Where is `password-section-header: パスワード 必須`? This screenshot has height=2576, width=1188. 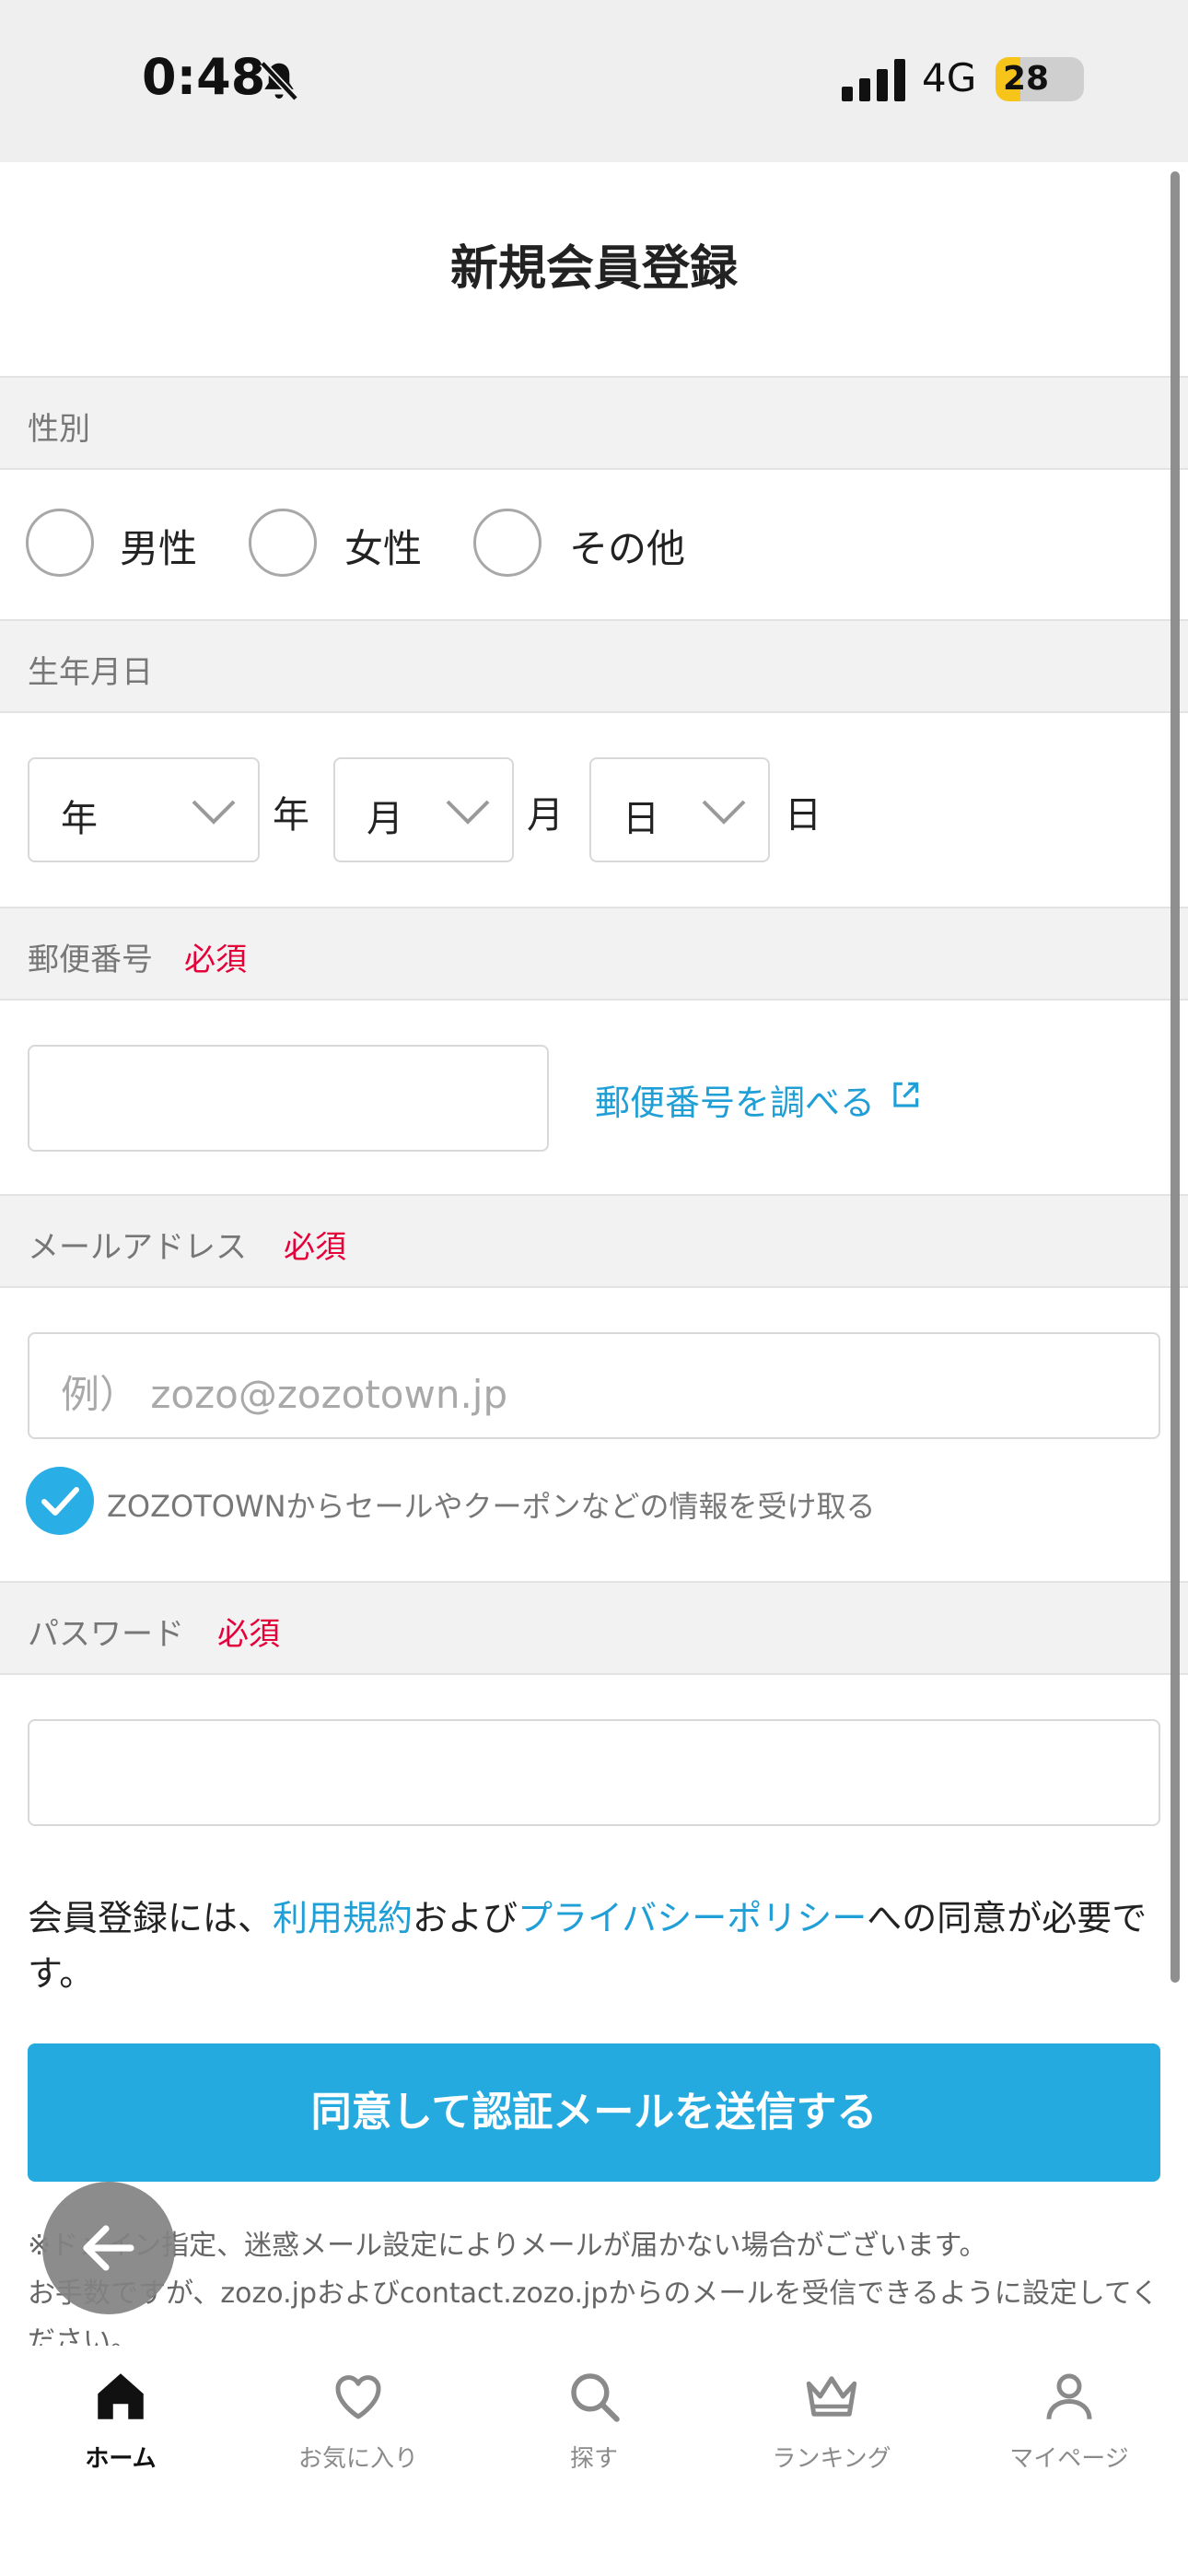 password-section-header: パスワード 必須 is located at coordinates (594, 1628).